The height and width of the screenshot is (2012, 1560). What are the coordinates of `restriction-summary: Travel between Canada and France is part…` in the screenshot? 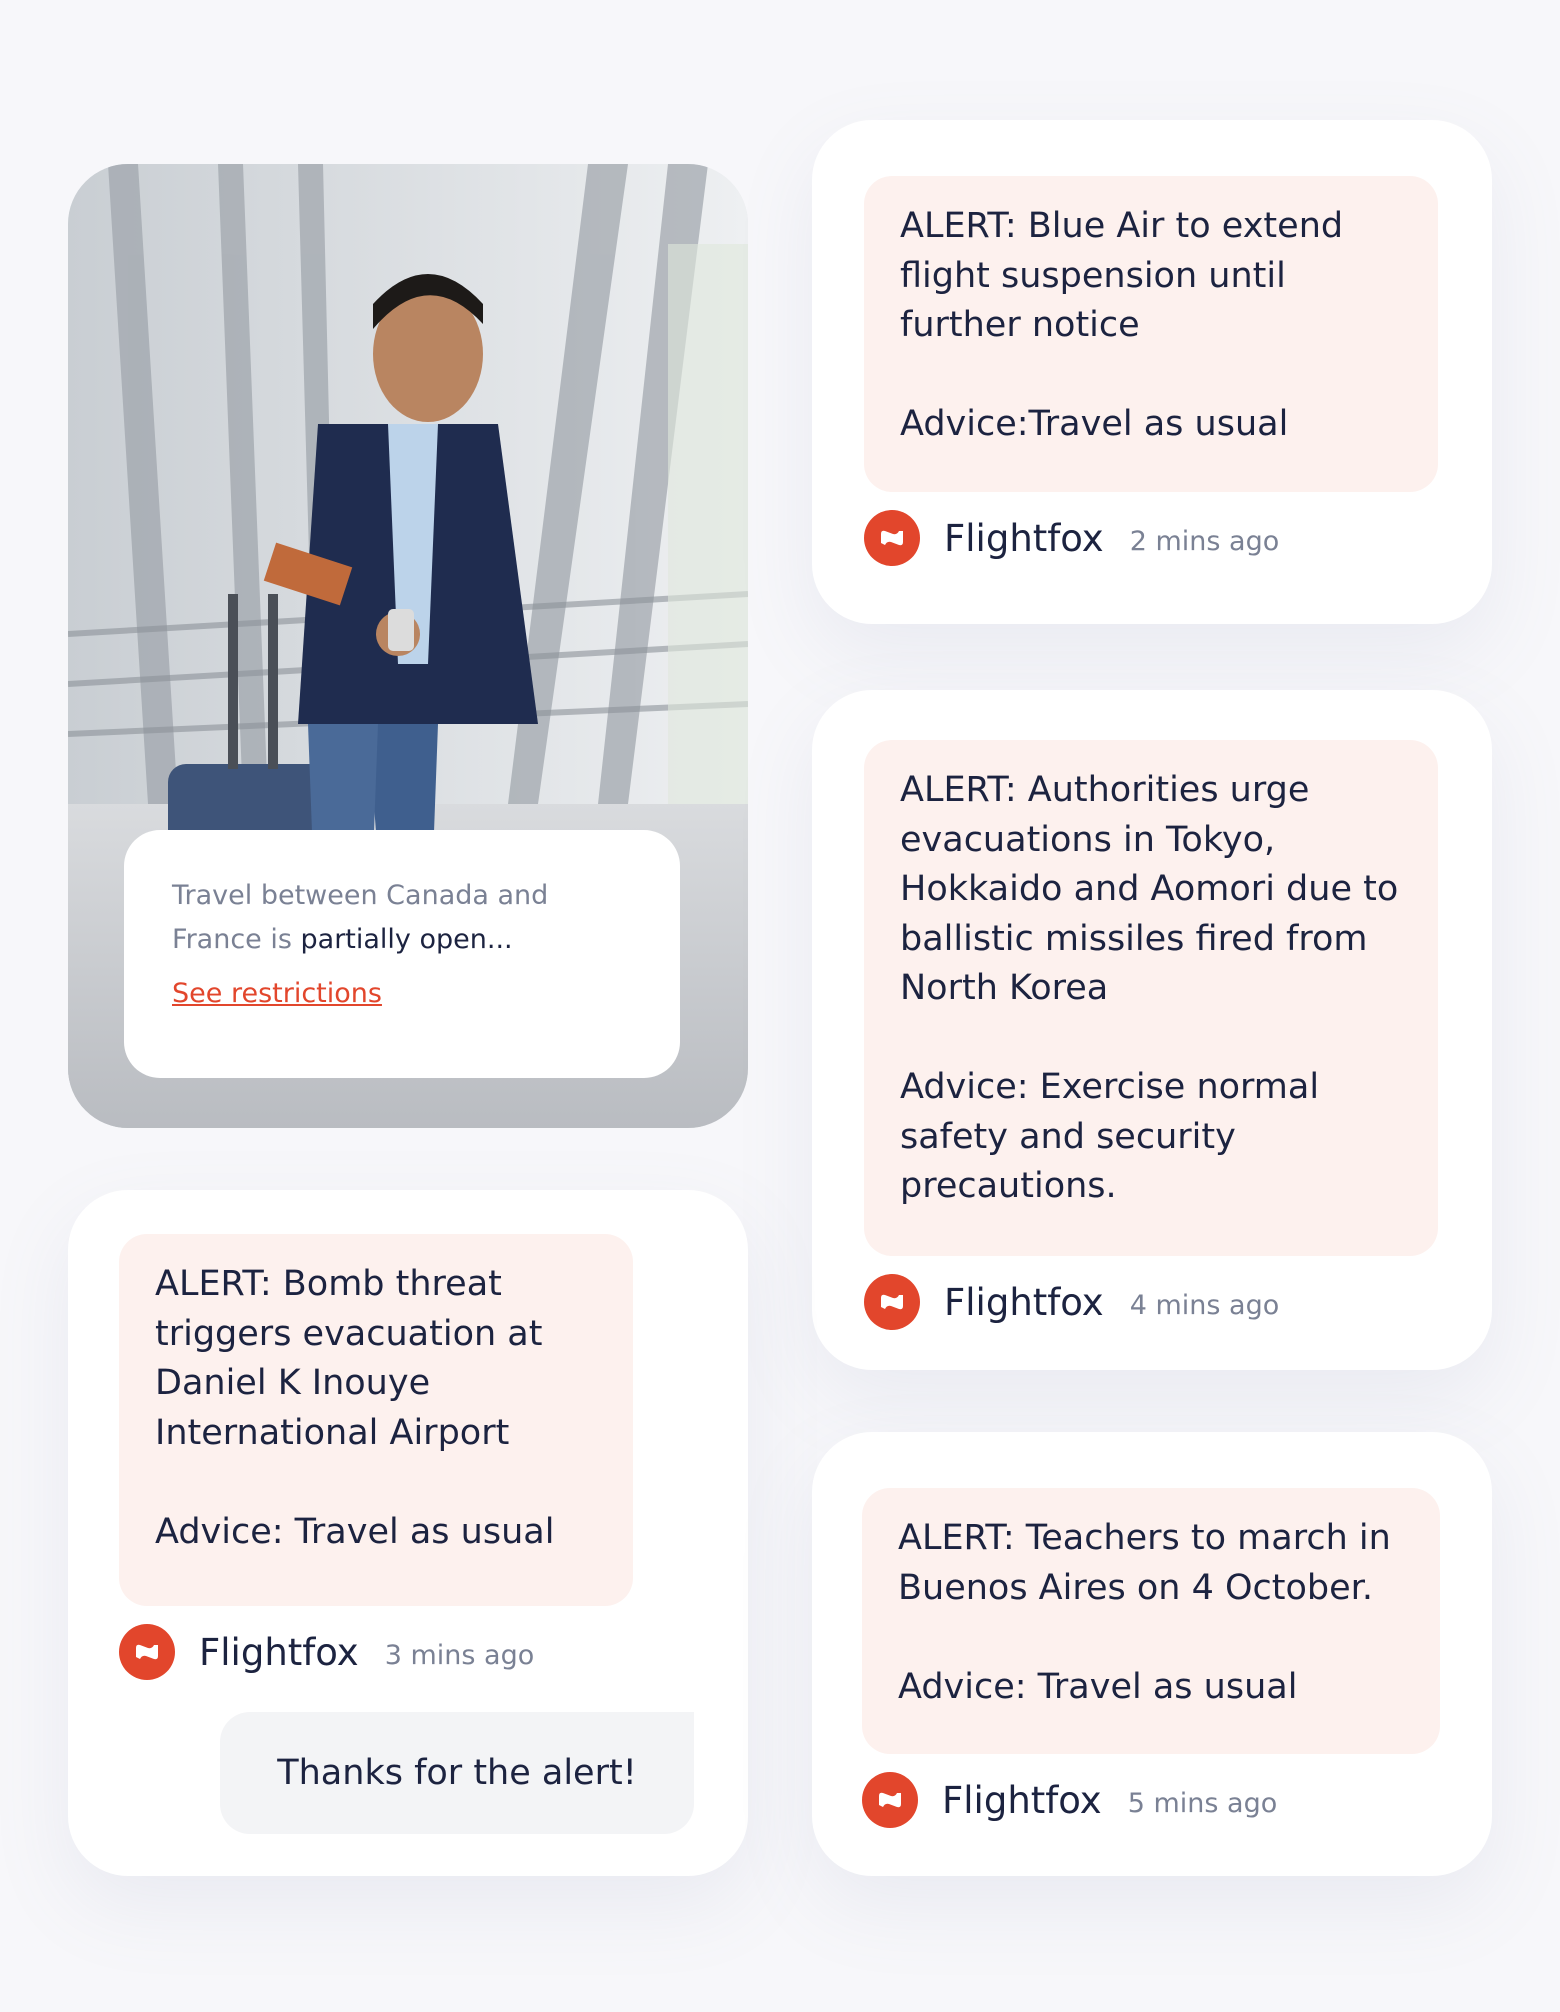 It's located at (360, 917).